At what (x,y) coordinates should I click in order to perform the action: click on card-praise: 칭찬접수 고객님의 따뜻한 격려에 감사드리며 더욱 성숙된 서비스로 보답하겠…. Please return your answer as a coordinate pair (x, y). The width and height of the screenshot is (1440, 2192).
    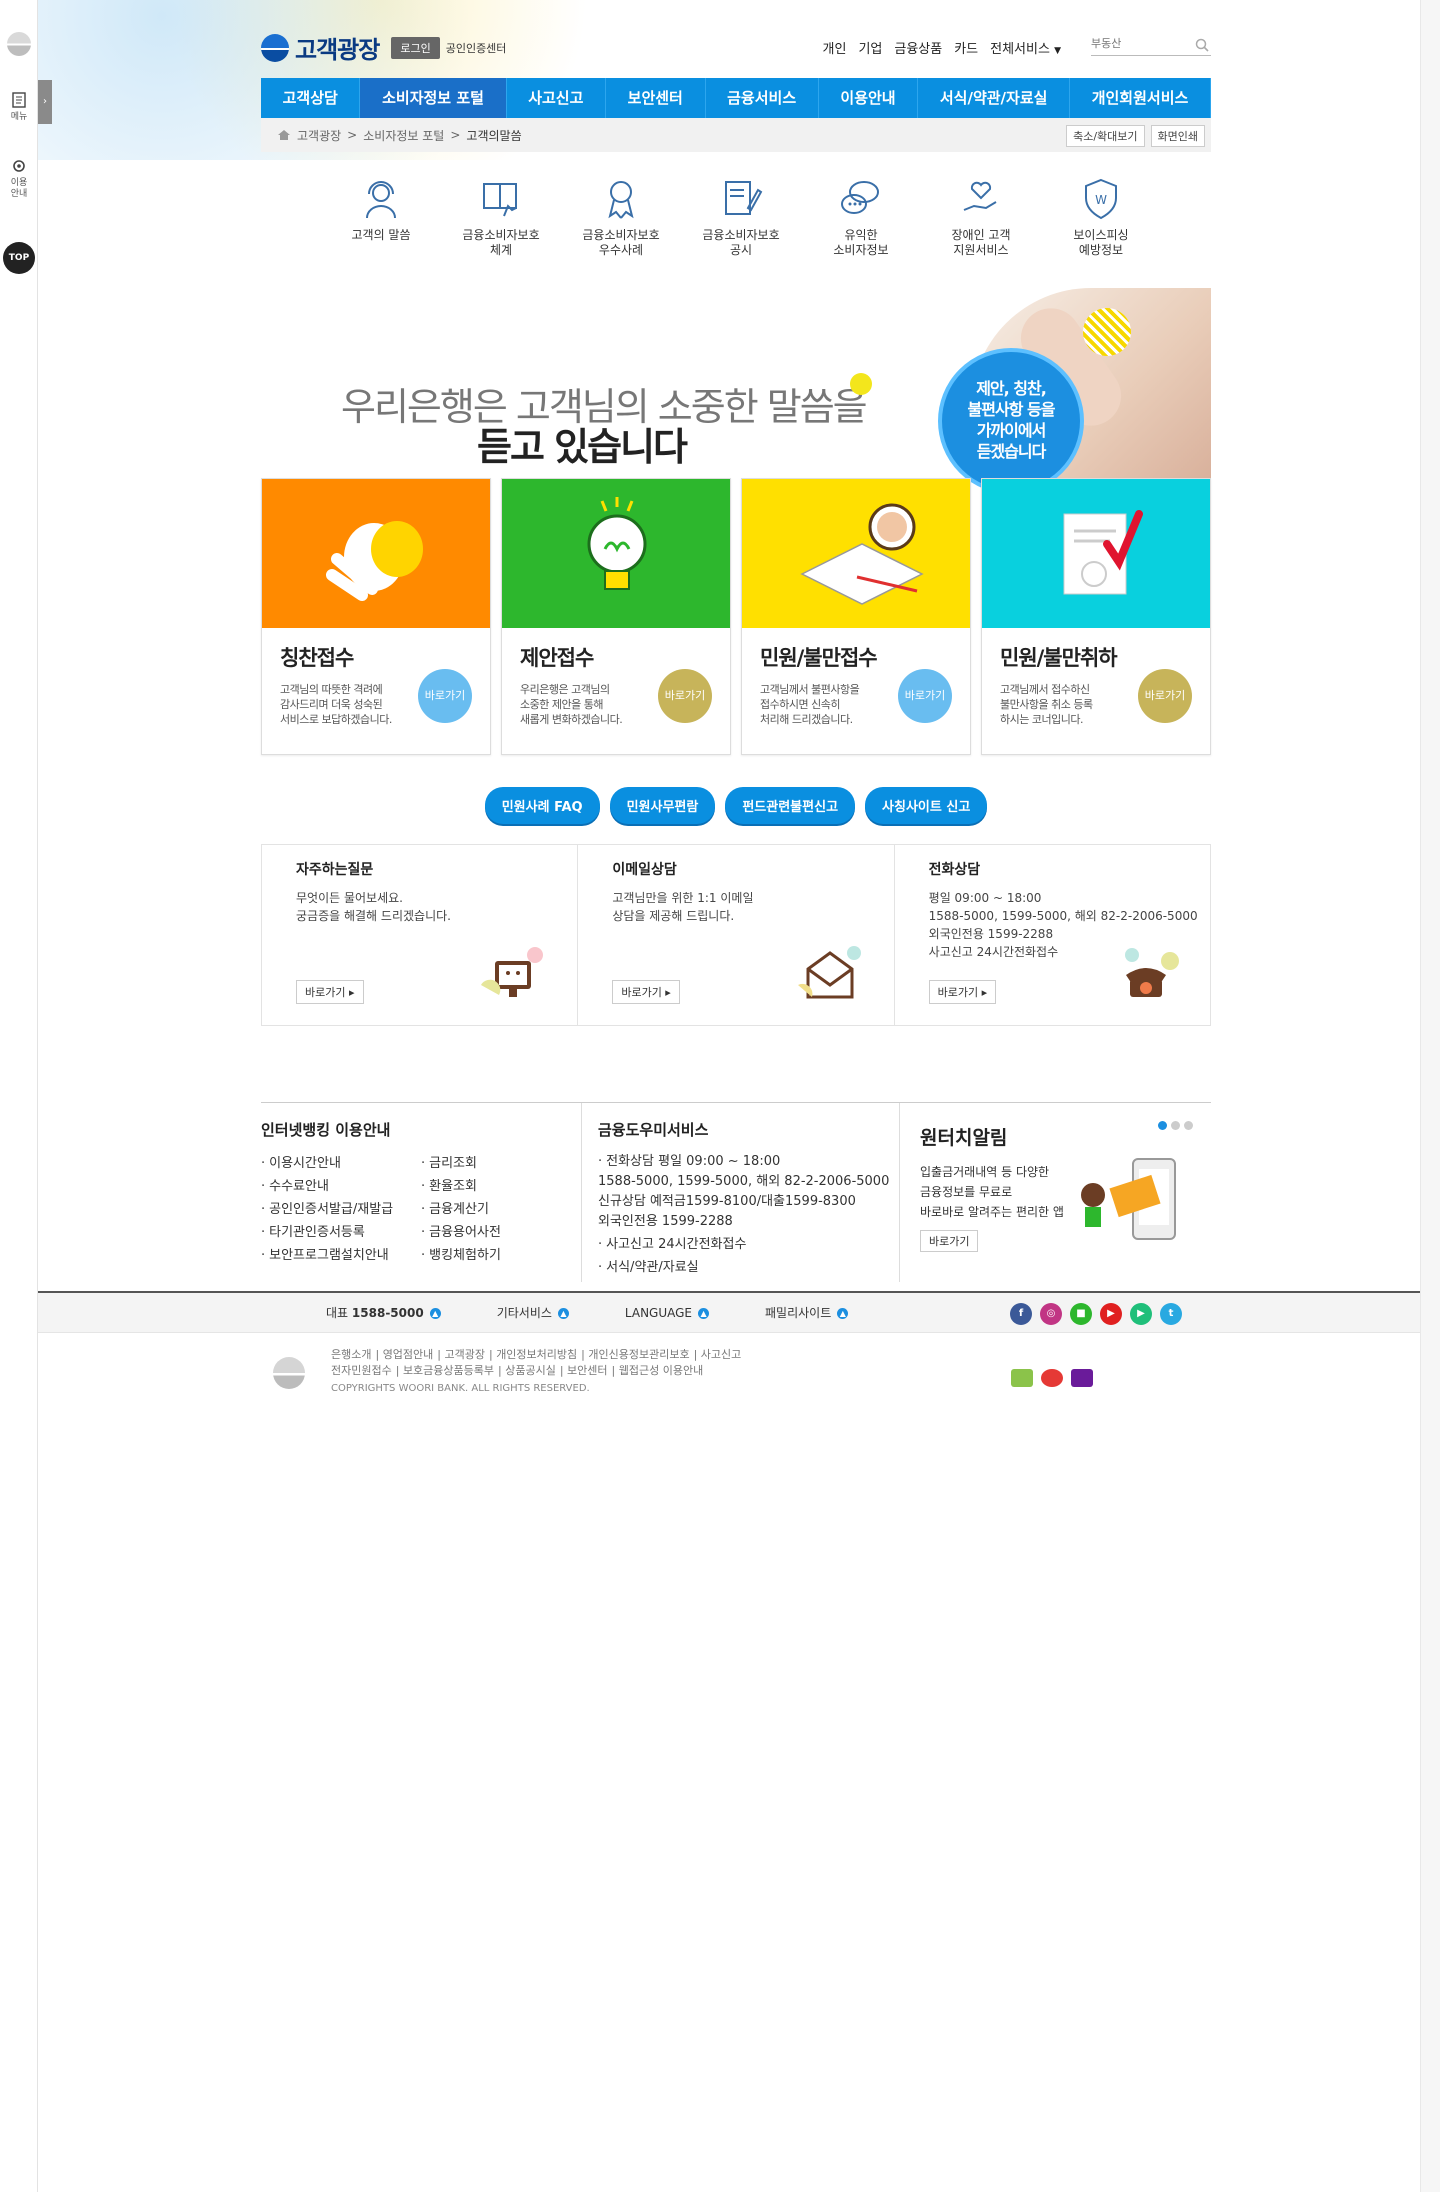
    Looking at the image, I should click on (376, 616).